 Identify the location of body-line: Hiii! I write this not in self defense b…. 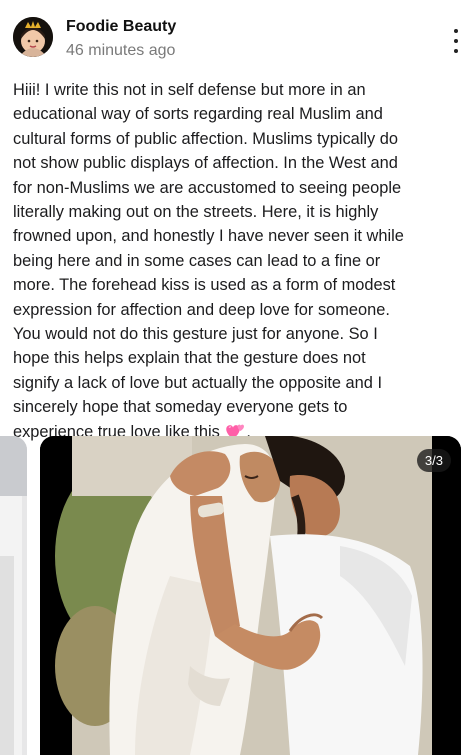
(189, 90).